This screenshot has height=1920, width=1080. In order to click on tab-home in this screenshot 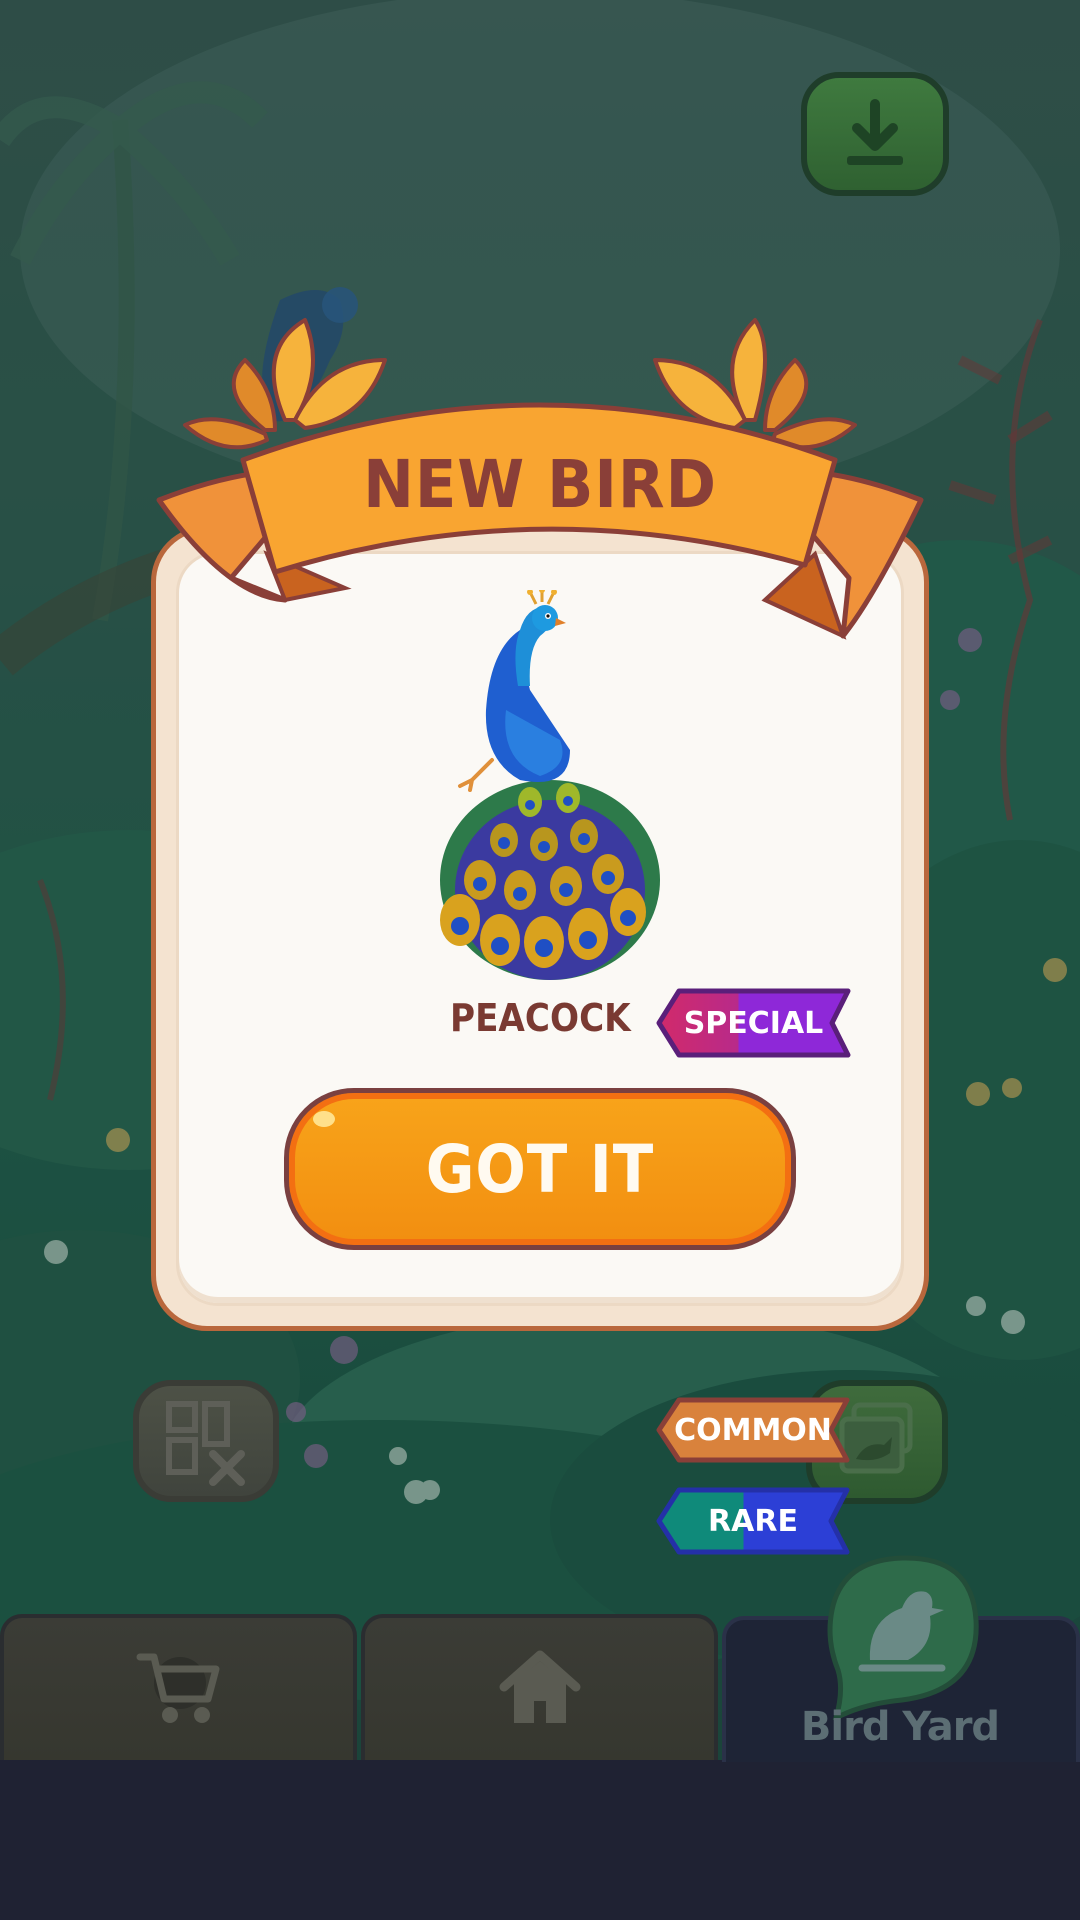, I will do `click(539, 1687)`.